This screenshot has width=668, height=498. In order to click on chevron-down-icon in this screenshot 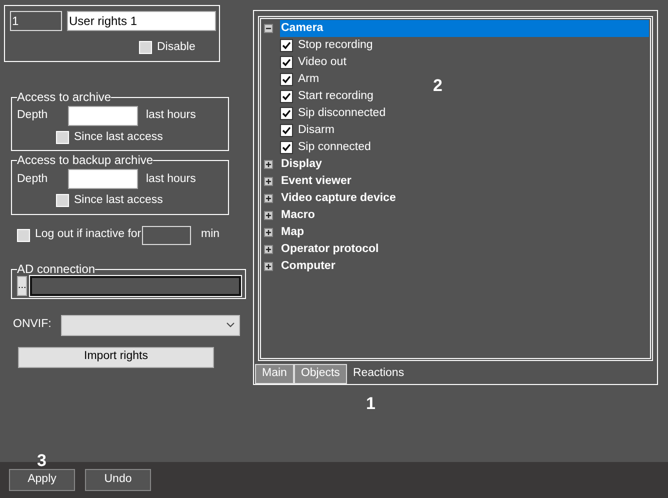, I will do `click(230, 325)`.